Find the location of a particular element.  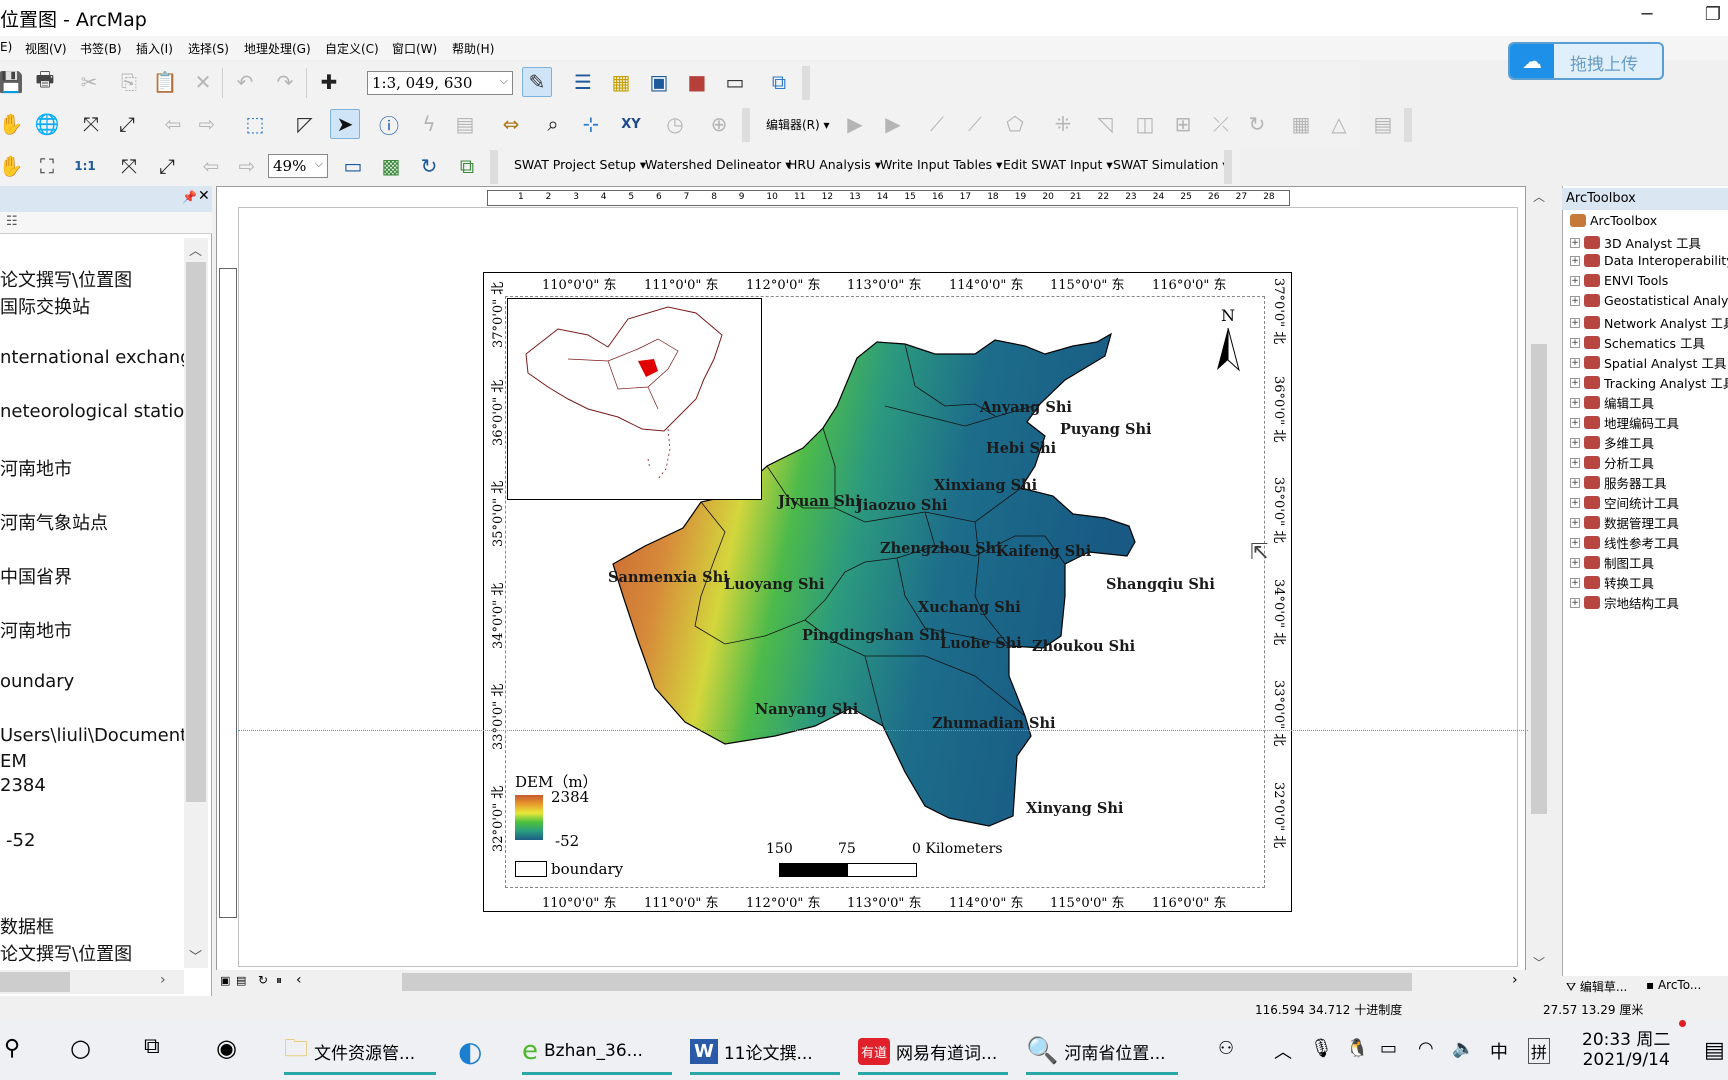

search-icon: ⚲ is located at coordinates (12, 1048).